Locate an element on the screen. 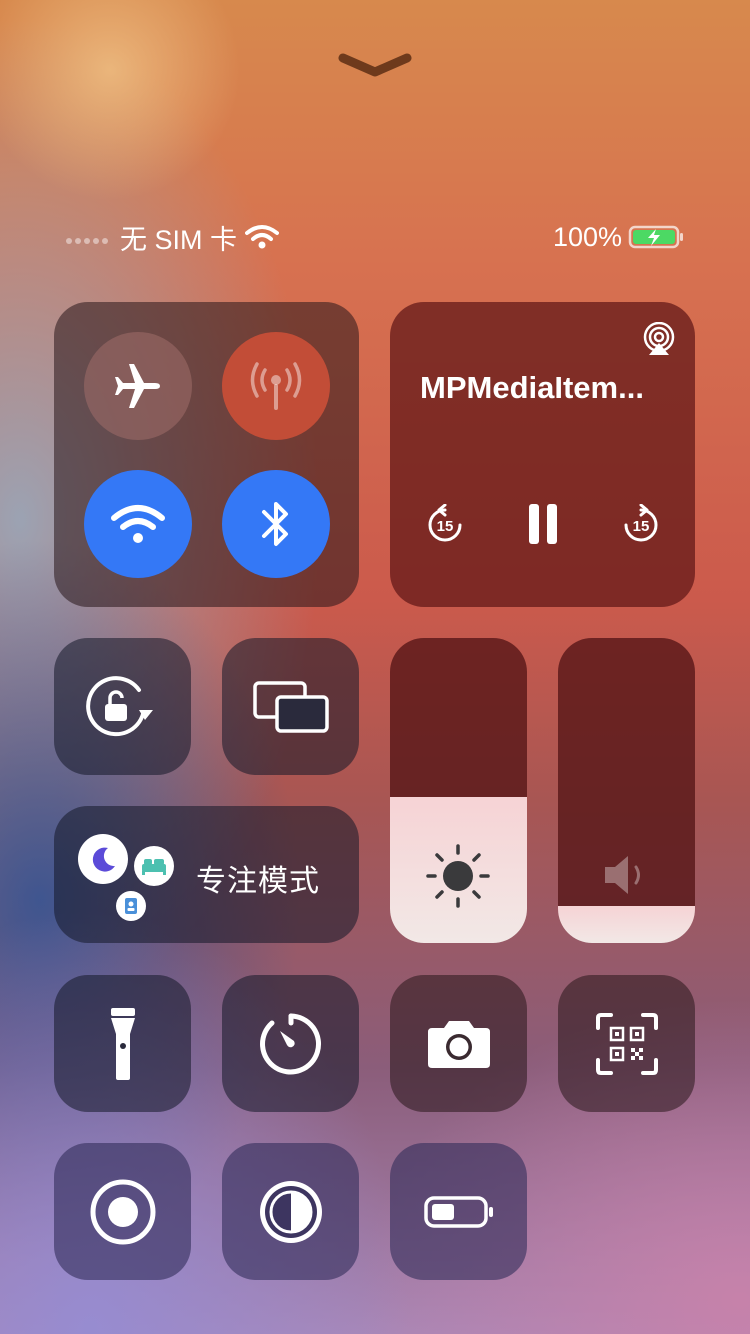  wifi-toggle is located at coordinates (138, 524).